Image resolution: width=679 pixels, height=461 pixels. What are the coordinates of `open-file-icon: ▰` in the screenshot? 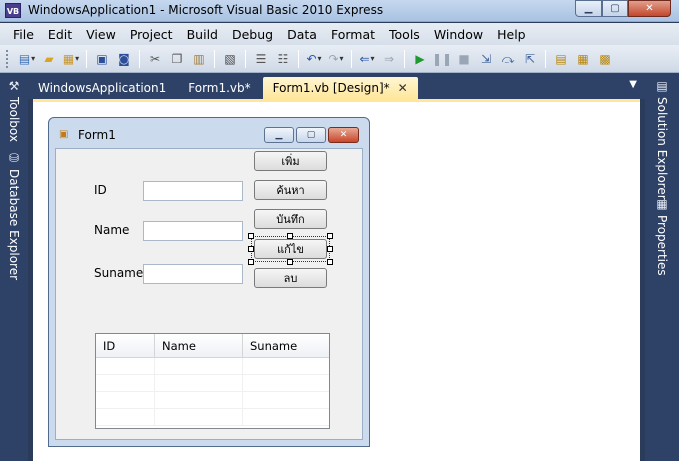 It's located at (49, 59).